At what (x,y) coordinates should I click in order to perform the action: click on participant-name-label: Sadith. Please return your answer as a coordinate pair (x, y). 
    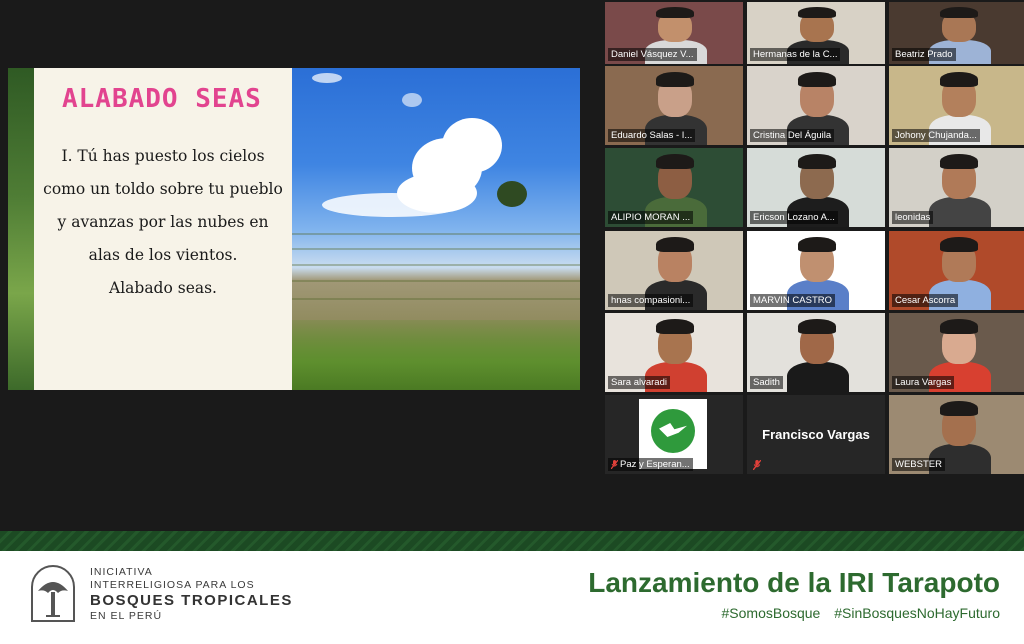
    Looking at the image, I should click on (766, 382).